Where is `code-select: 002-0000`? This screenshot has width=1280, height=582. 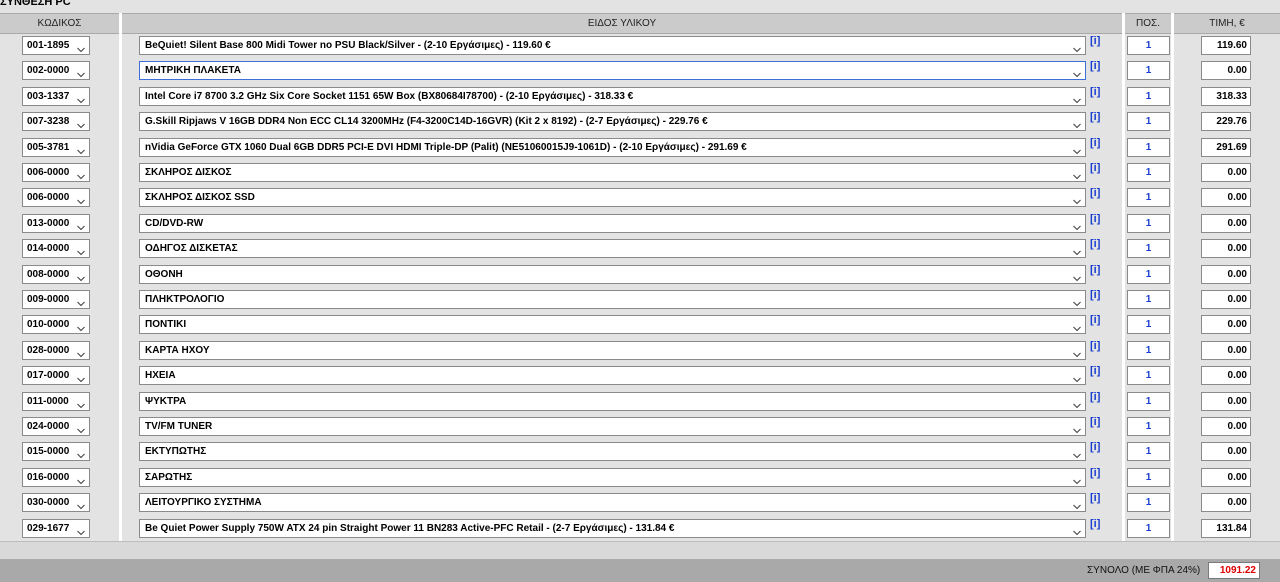
code-select: 002-0000 is located at coordinates (56, 71).